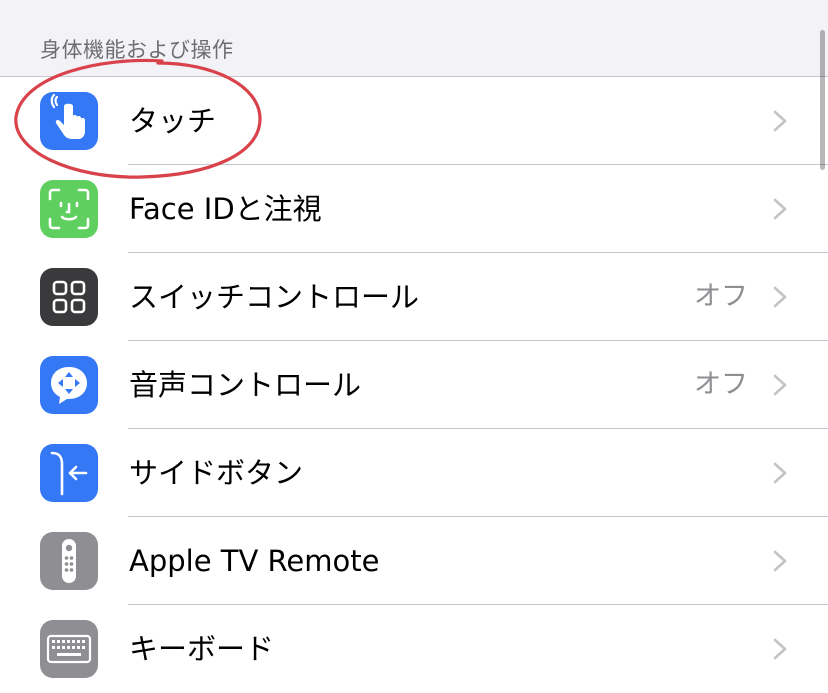 Image resolution: width=828 pixels, height=693 pixels. I want to click on keyboard-icon, so click(69, 649).